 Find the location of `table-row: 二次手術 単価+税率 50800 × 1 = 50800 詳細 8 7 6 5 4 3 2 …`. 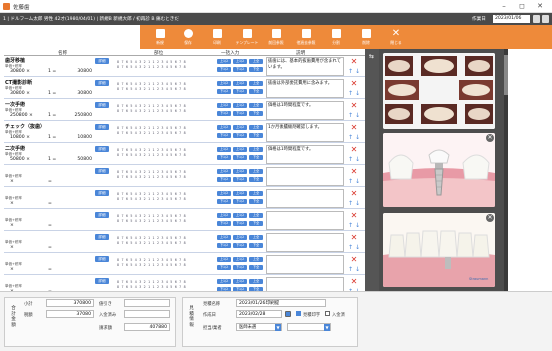

table-row: 二次手術 単価+税率 50800 × 1 = 50800 詳細 8 7 6 5 4 3 2 … is located at coordinates (184, 154).